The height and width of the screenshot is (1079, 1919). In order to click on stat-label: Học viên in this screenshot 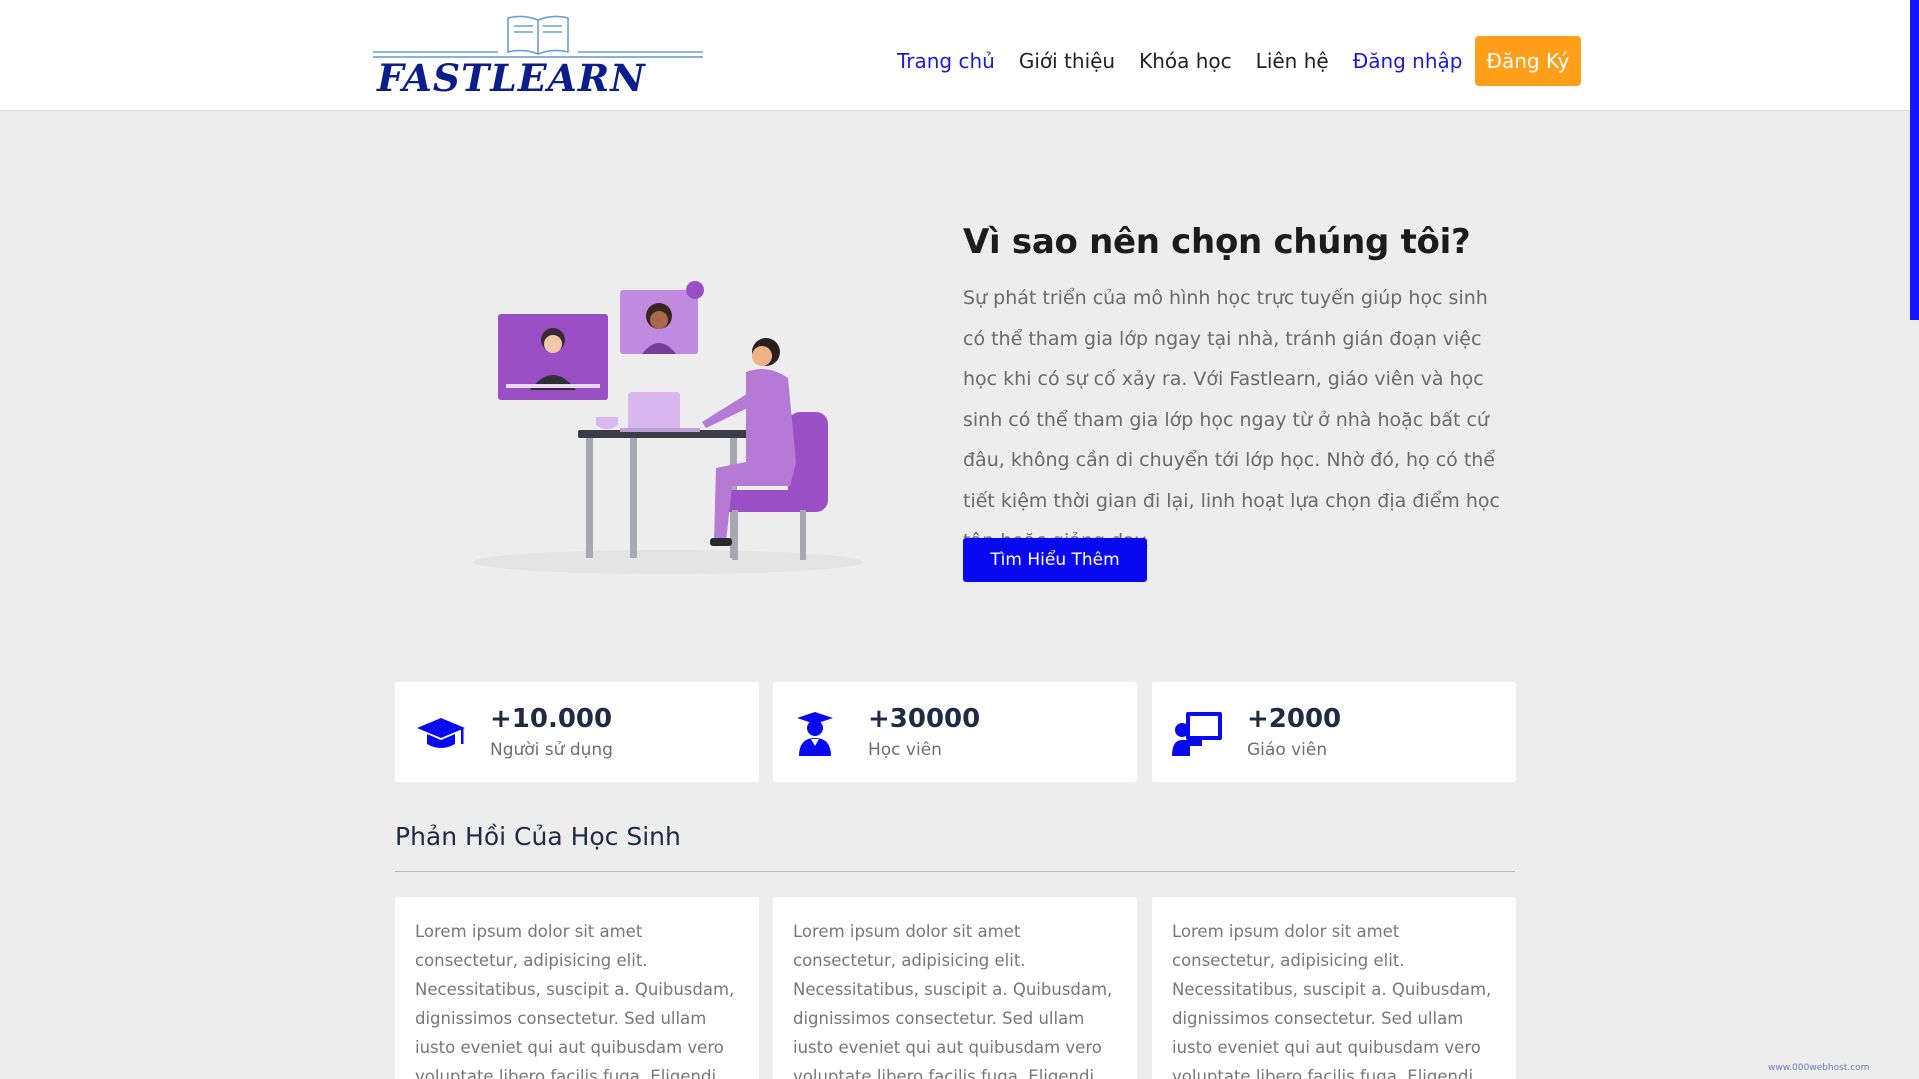, I will do `click(905, 750)`.